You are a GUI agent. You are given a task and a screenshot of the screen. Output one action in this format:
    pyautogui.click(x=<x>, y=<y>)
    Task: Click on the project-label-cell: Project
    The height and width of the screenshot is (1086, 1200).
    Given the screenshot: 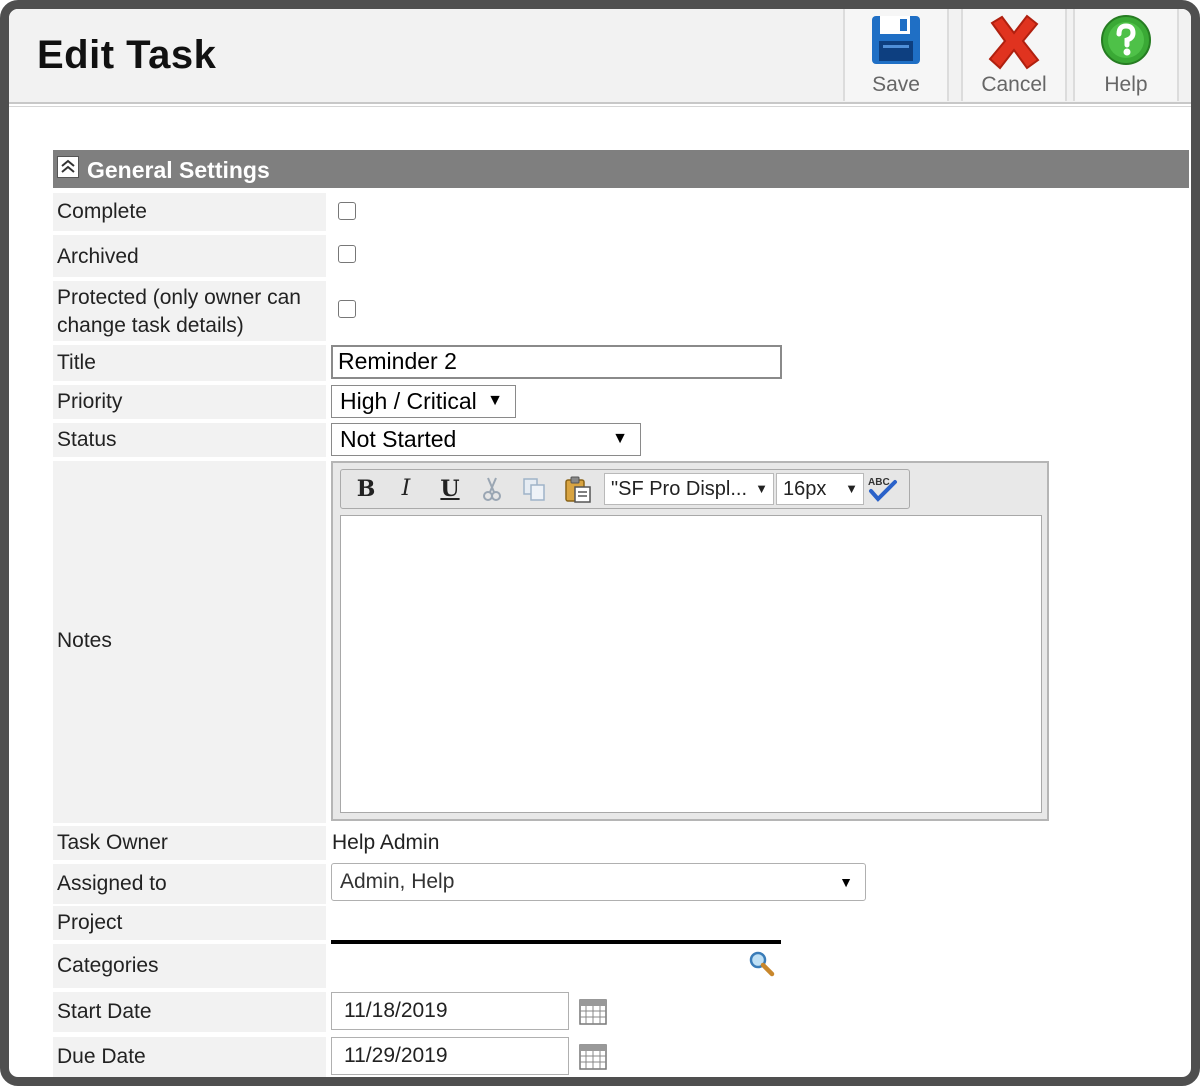 What is the action you would take?
    pyautogui.click(x=189, y=923)
    